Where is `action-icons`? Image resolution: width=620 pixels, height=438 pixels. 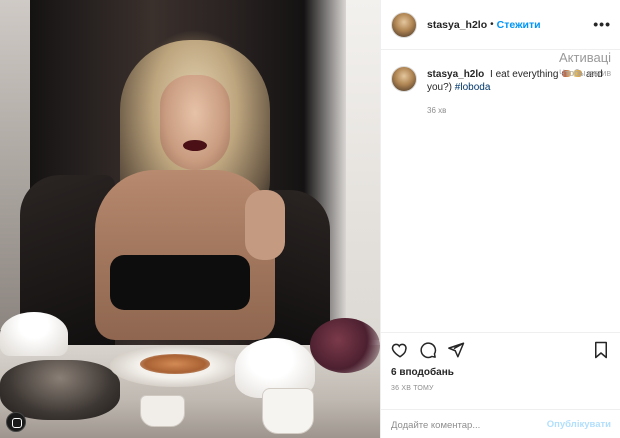
action-icons is located at coordinates (428, 350).